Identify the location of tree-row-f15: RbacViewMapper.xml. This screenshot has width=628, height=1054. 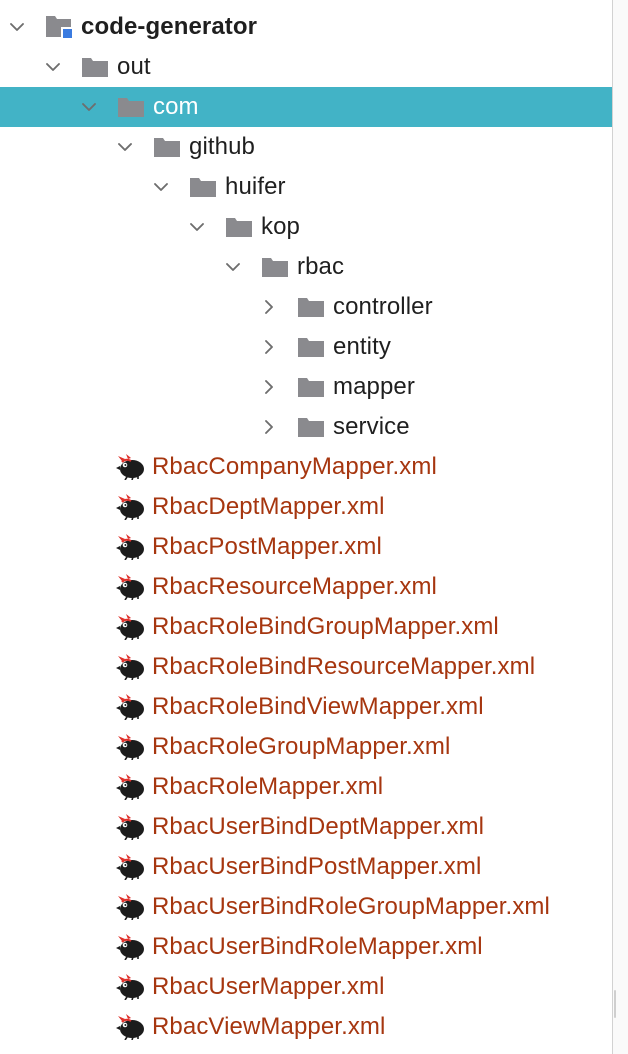
(306, 1027).